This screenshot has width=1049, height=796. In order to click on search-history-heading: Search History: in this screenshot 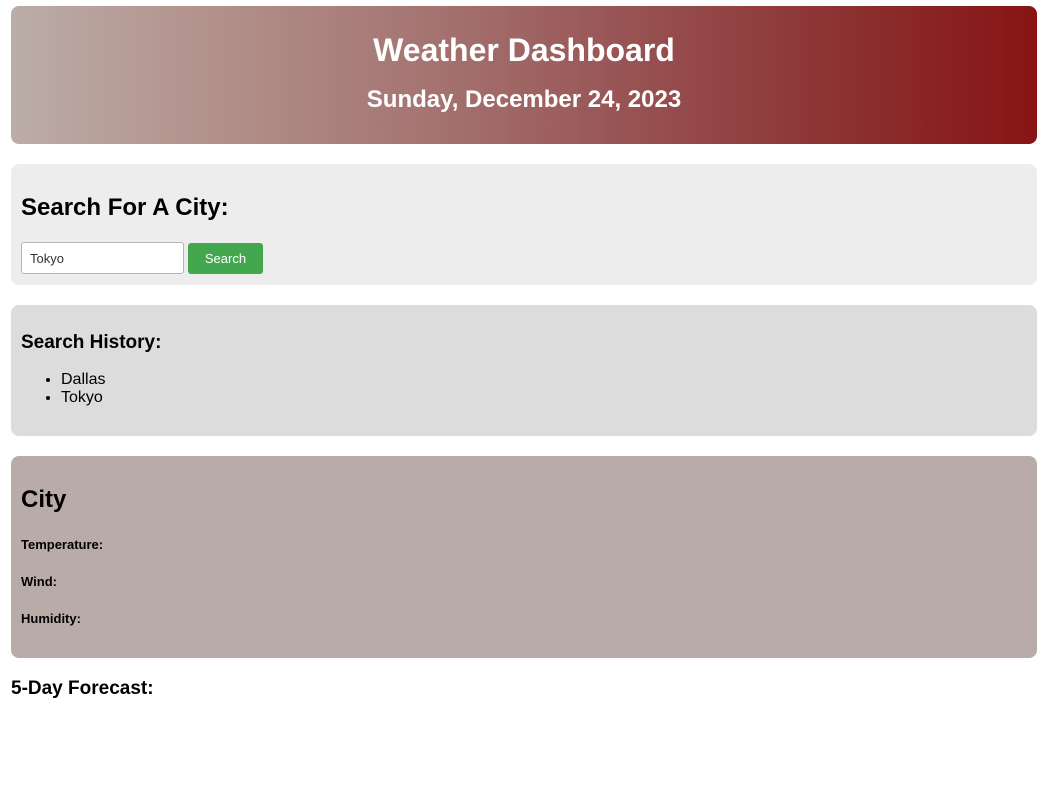, I will do `click(91, 342)`.